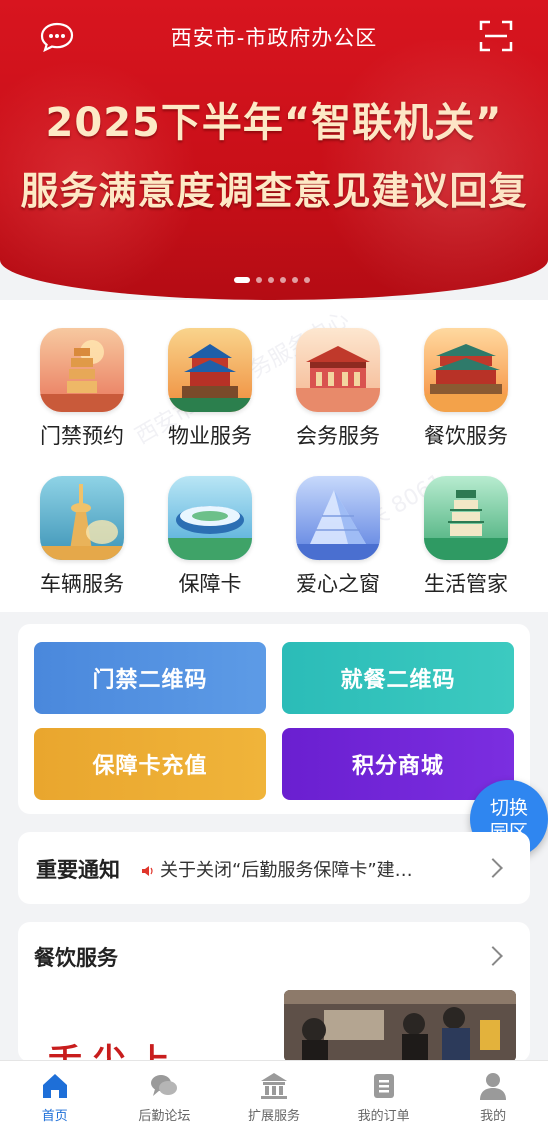 The width and height of the screenshot is (548, 1129). I want to click on service-dining: 餐饮服务, so click(466, 389).